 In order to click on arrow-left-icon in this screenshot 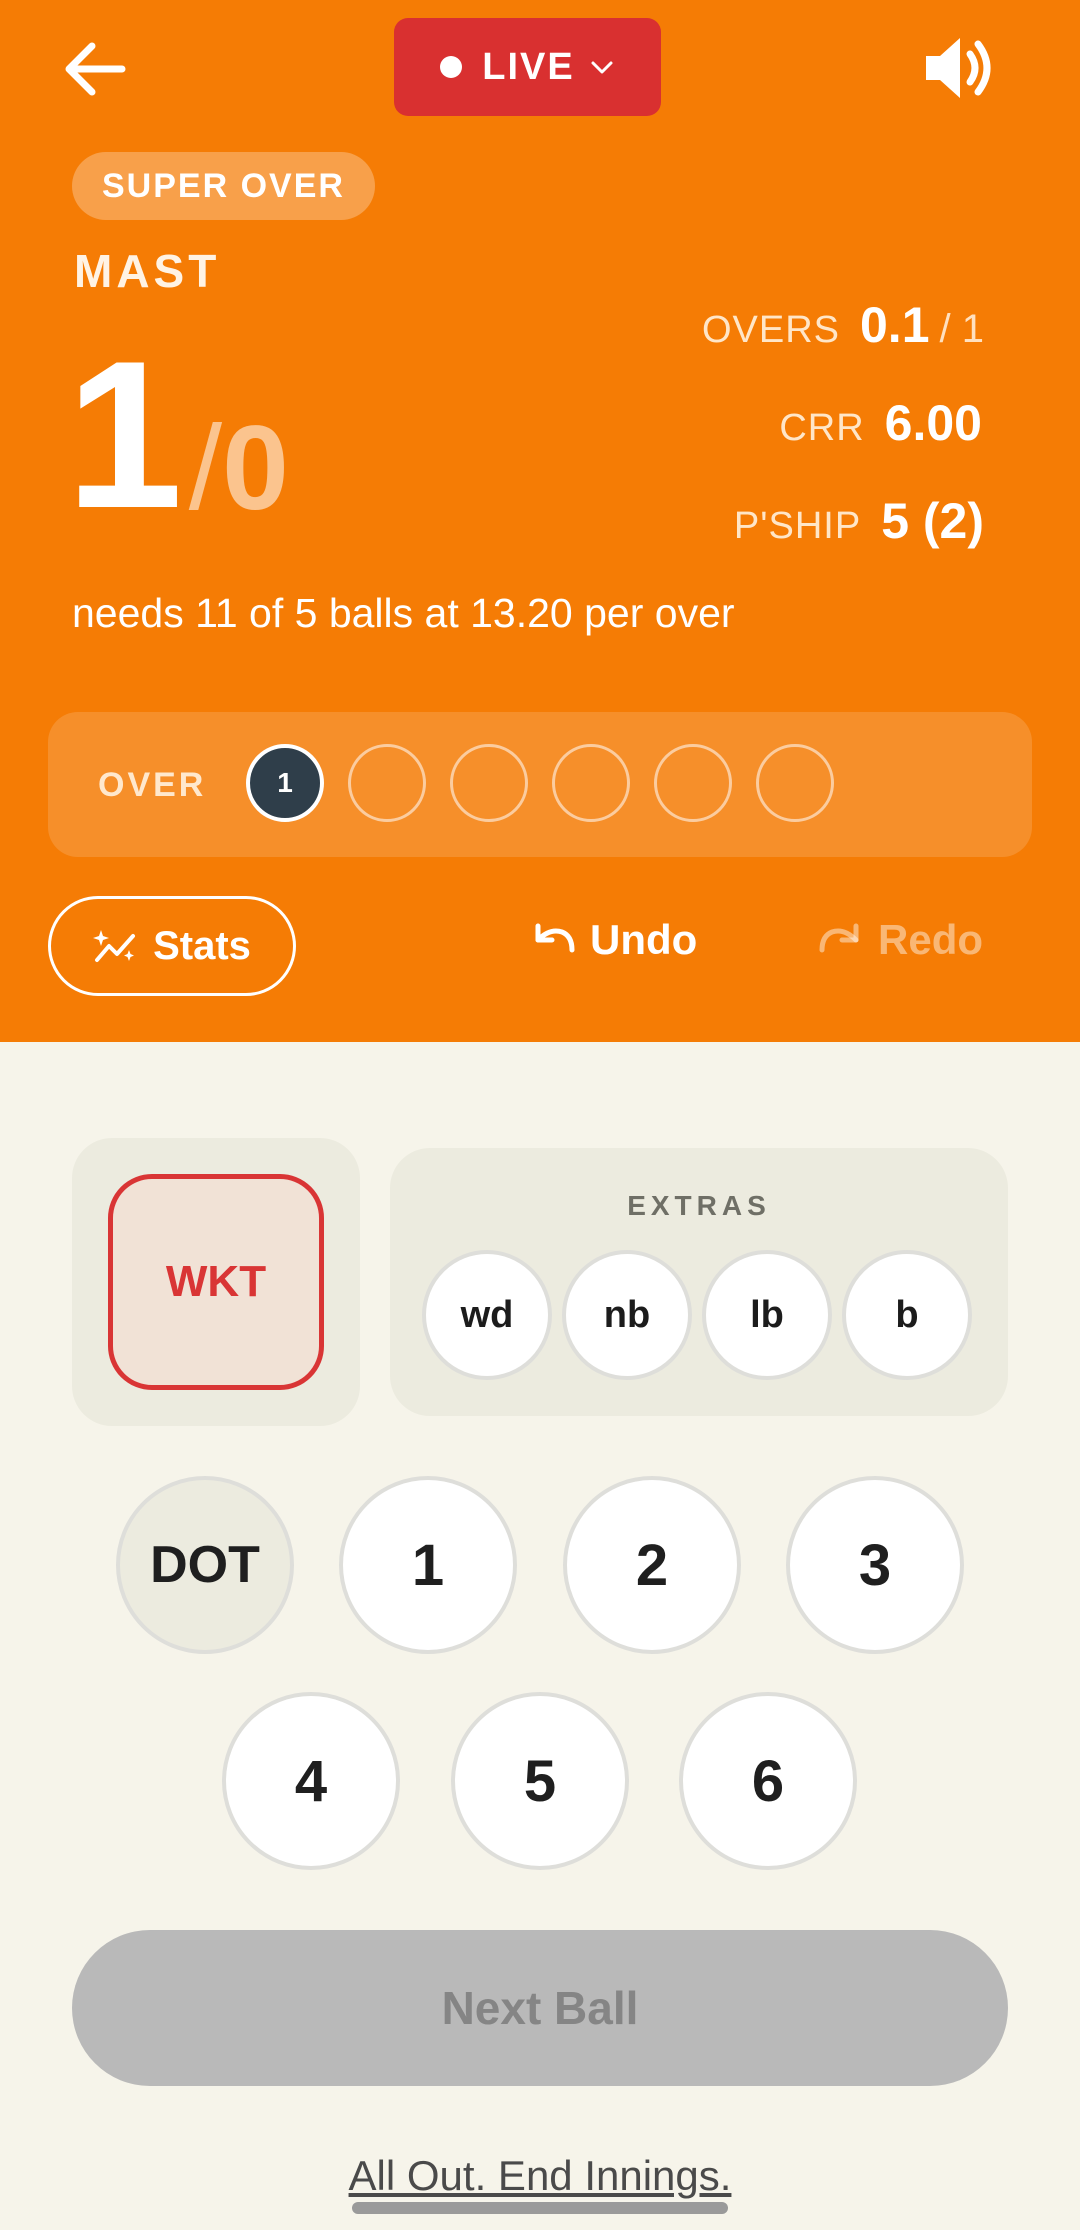, I will do `click(95, 69)`.